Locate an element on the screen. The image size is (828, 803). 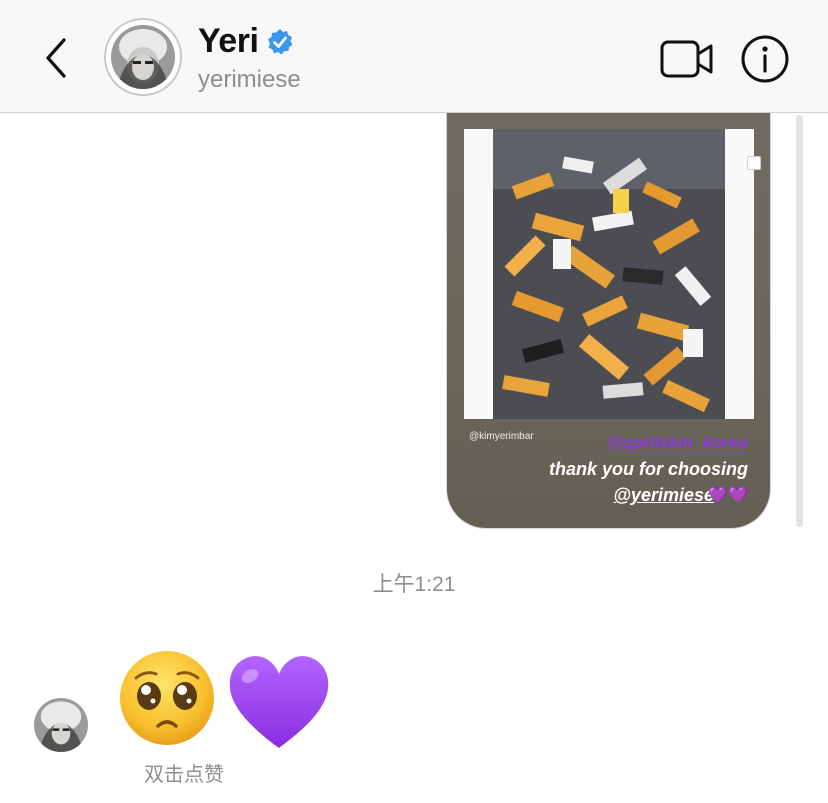
message-timestamp: 上午1:21 is located at coordinates (414, 584).